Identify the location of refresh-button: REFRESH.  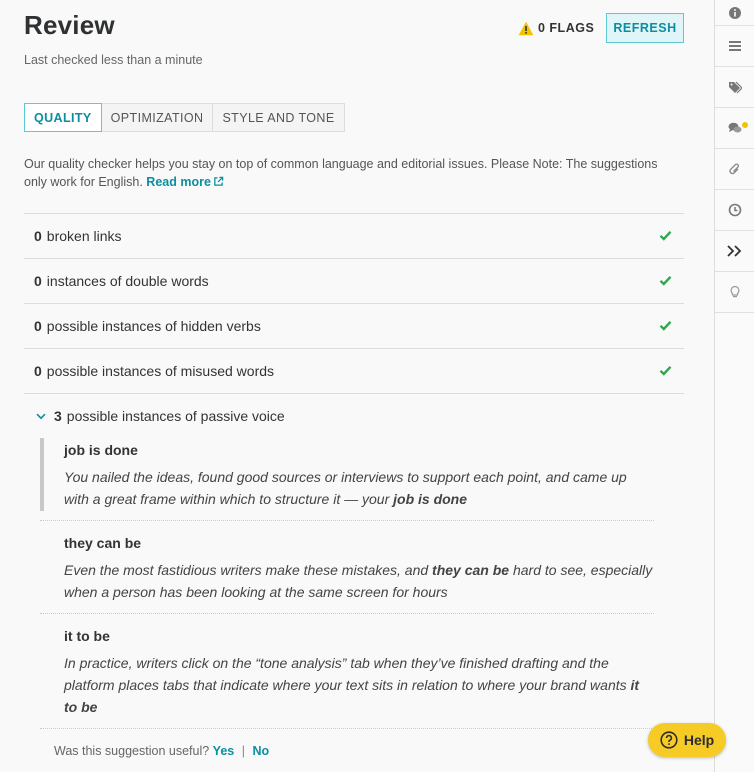
(645, 28).